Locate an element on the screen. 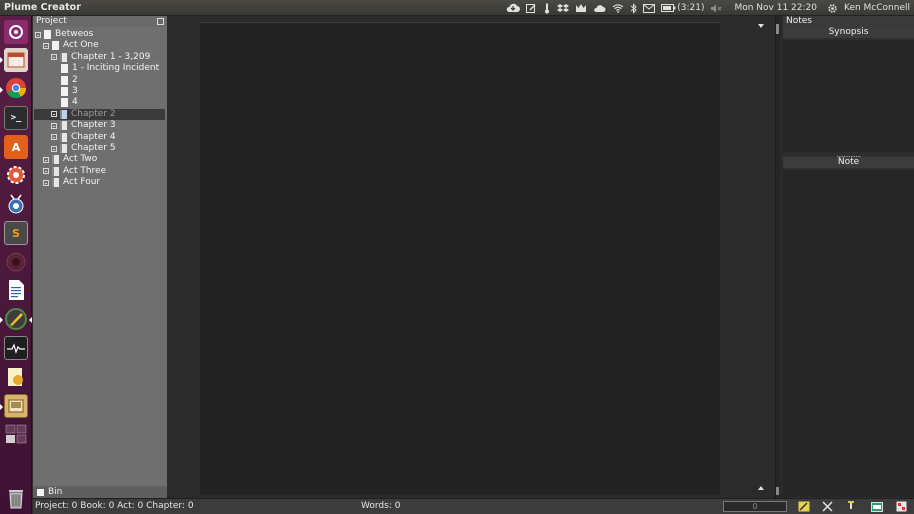 This screenshot has height=514, width=914. tree-item-label: 3 is located at coordinates (75, 91).